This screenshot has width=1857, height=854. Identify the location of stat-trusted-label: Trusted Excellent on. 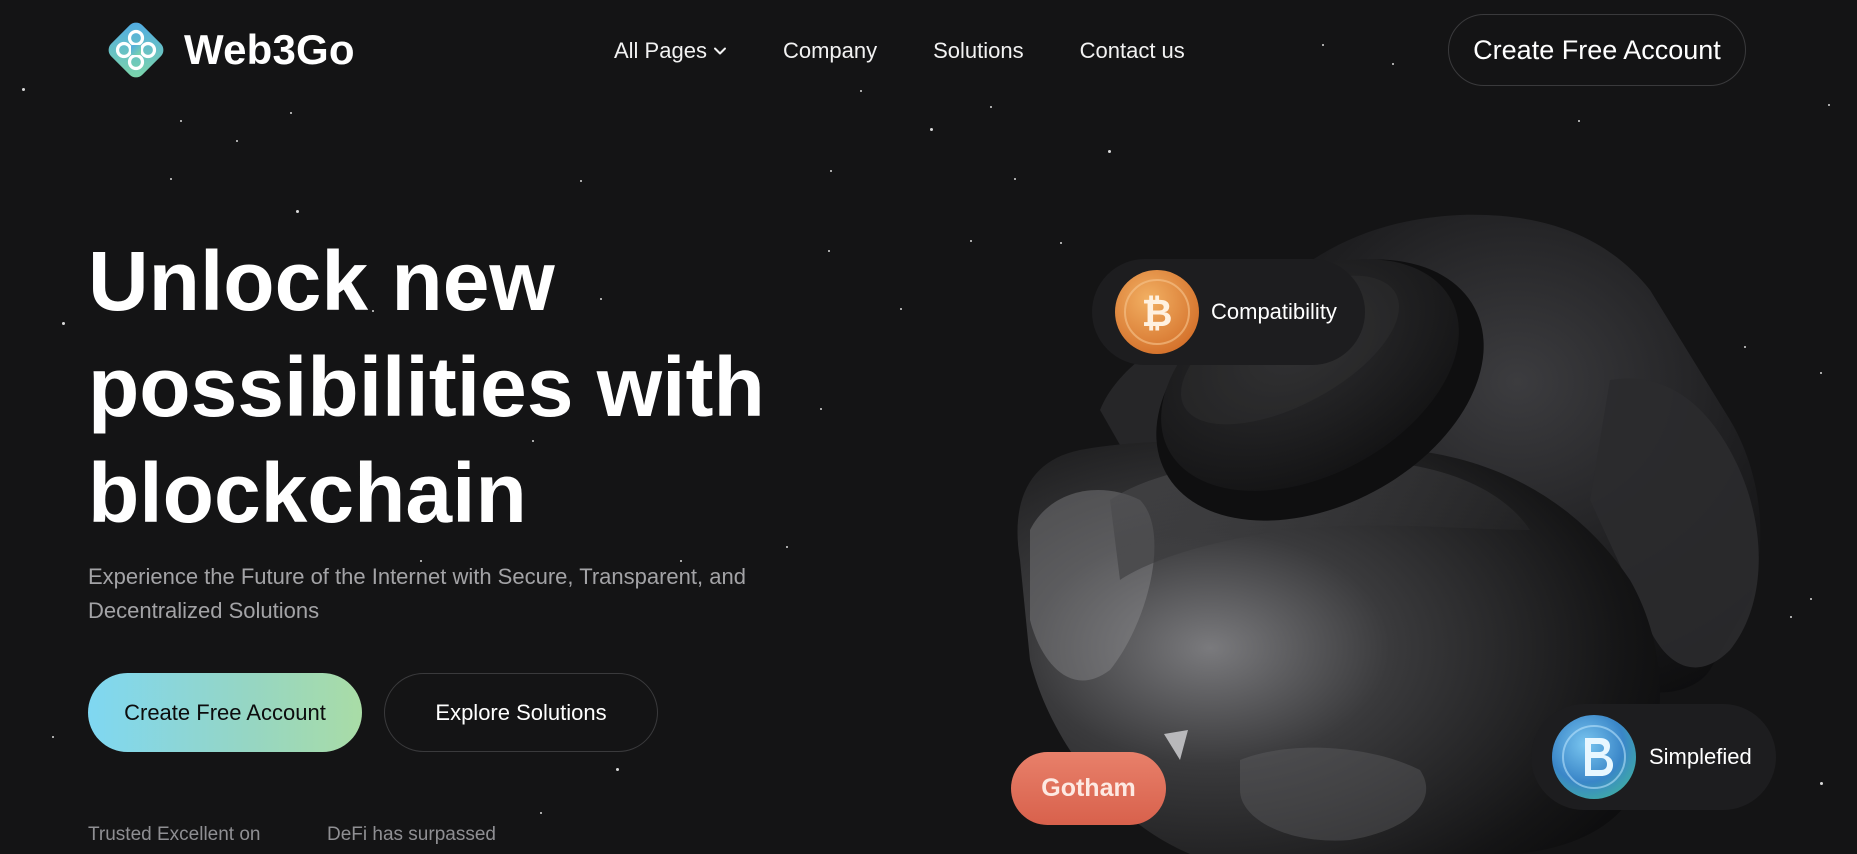
(174, 834).